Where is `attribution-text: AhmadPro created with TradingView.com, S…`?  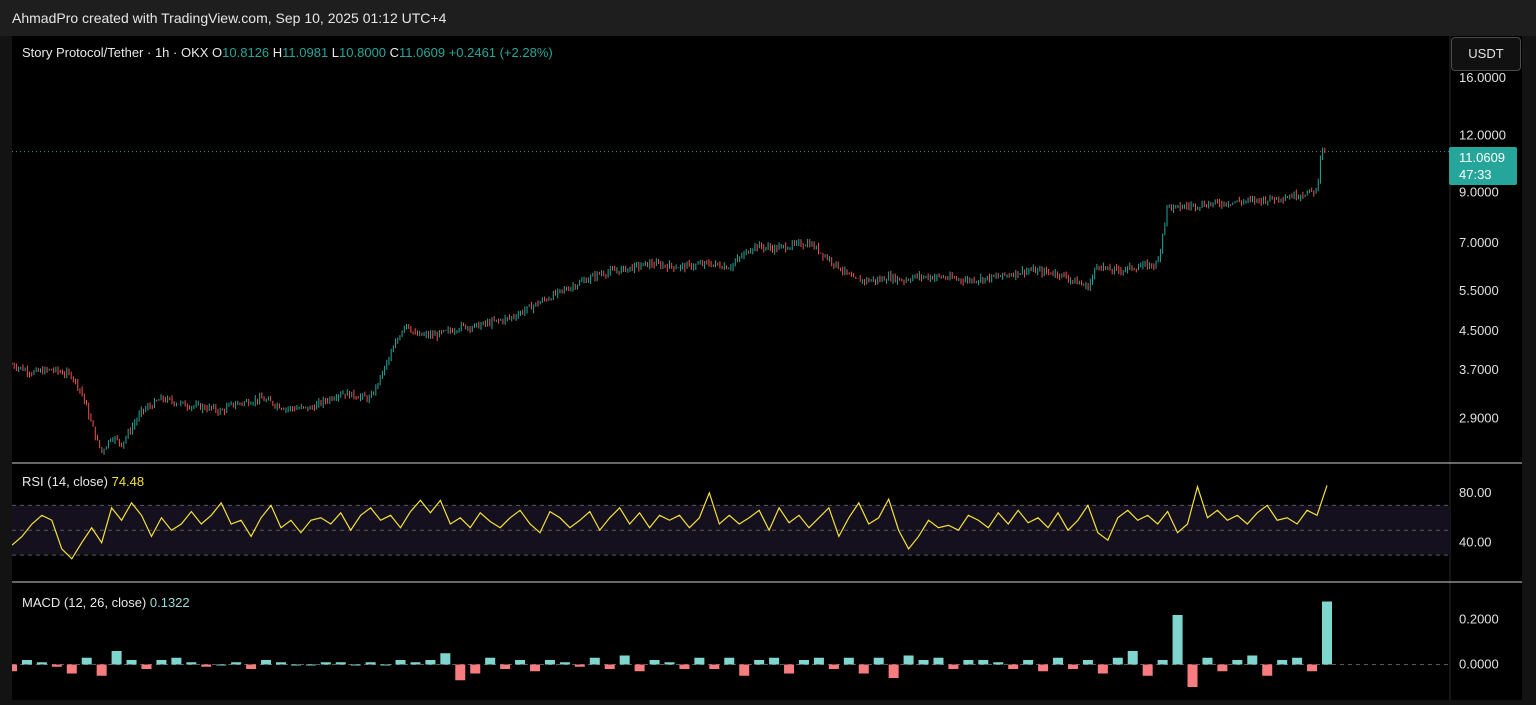 attribution-text: AhmadPro created with TradingView.com, S… is located at coordinates (229, 18).